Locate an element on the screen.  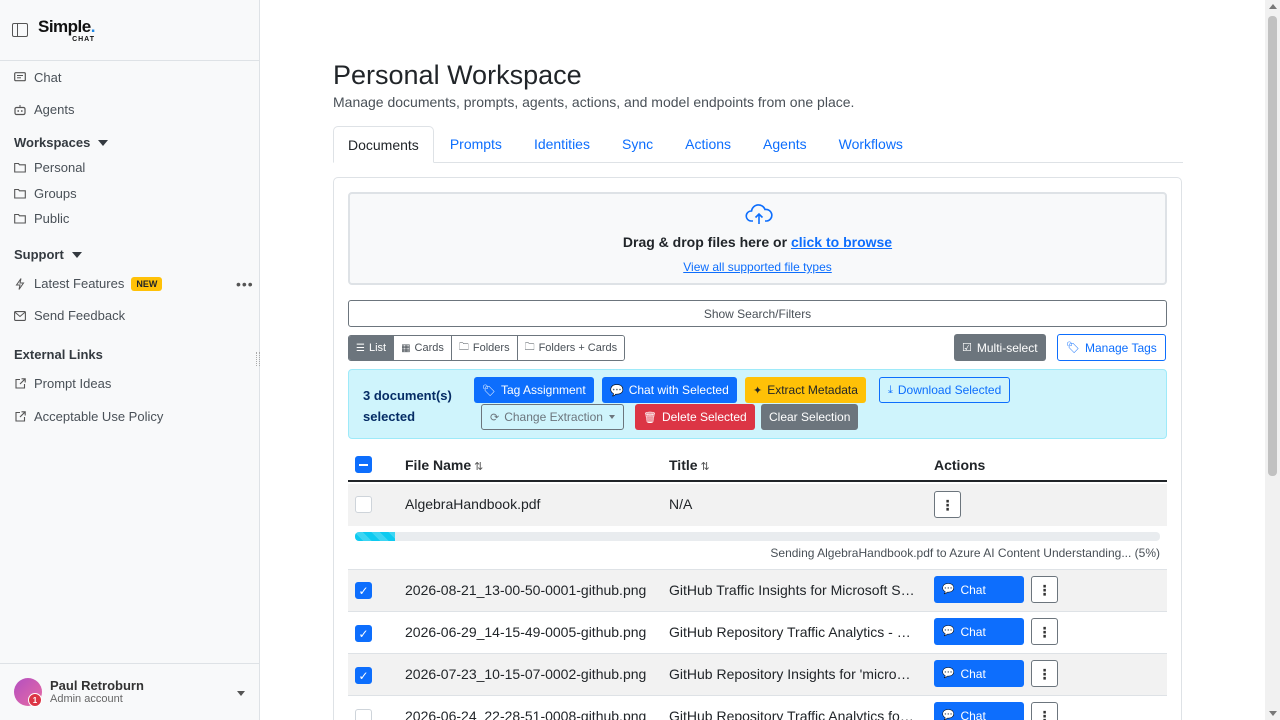
change-extraction-dropdown: ⟳ Change Extraction is located at coordinates (552, 417).